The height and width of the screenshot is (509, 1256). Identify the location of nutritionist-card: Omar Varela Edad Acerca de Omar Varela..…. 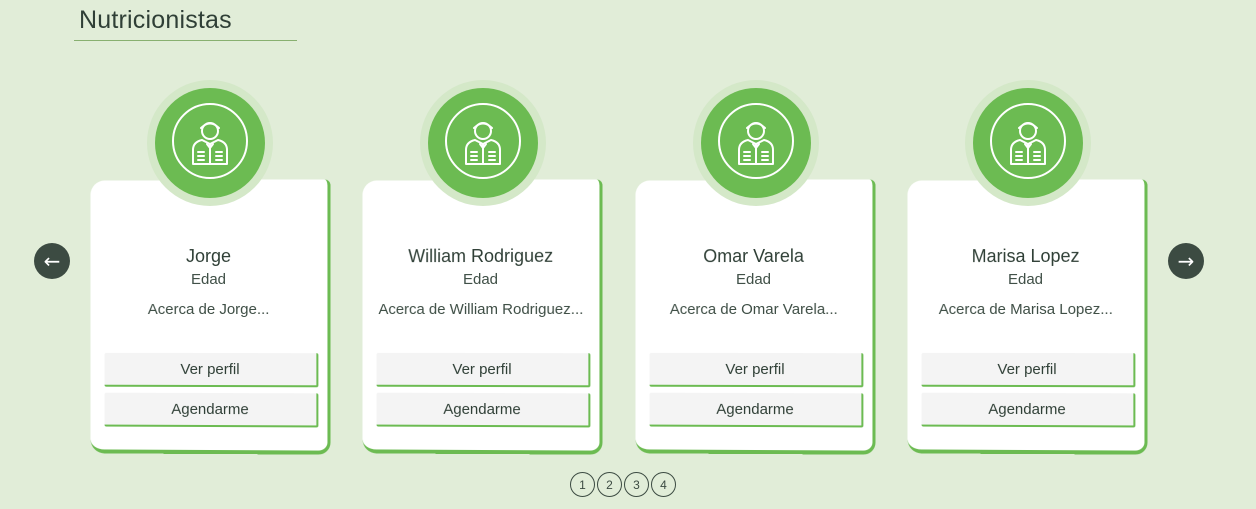
(755, 317).